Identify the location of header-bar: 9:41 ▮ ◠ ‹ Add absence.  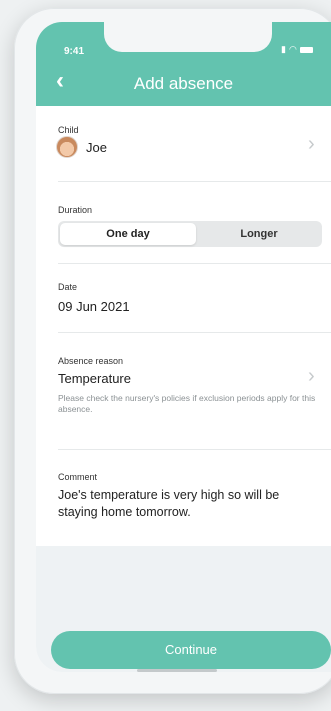
(183, 64).